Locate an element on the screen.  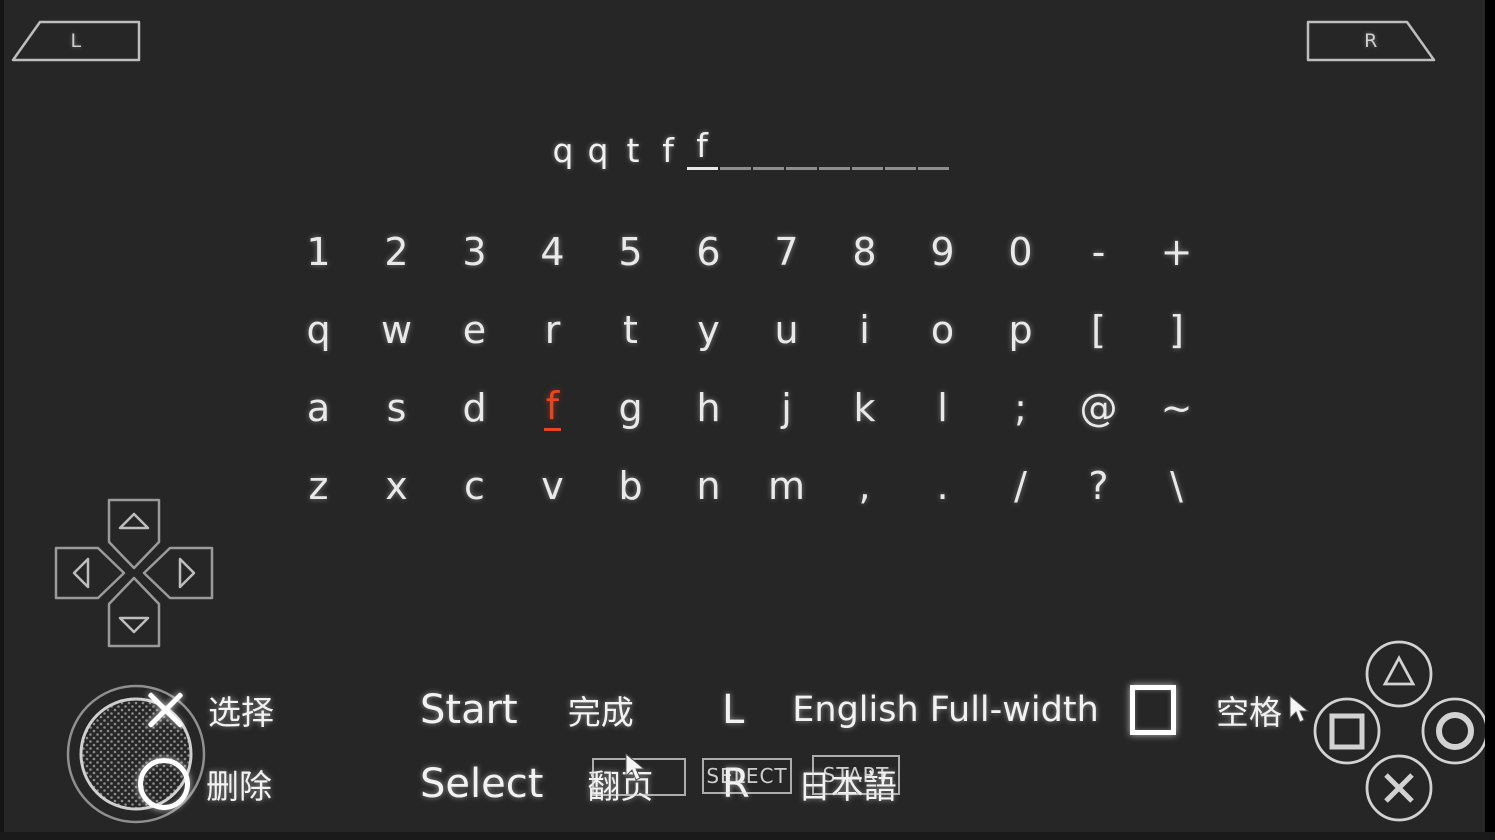
key-label: 7 is located at coordinates (786, 251).